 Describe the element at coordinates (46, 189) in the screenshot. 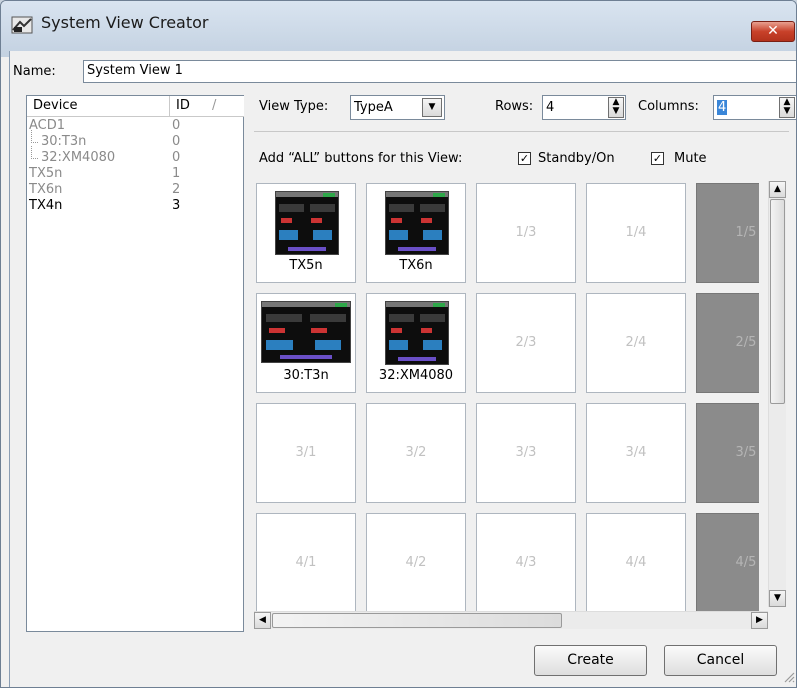

I see `device-name: TX6n` at that location.